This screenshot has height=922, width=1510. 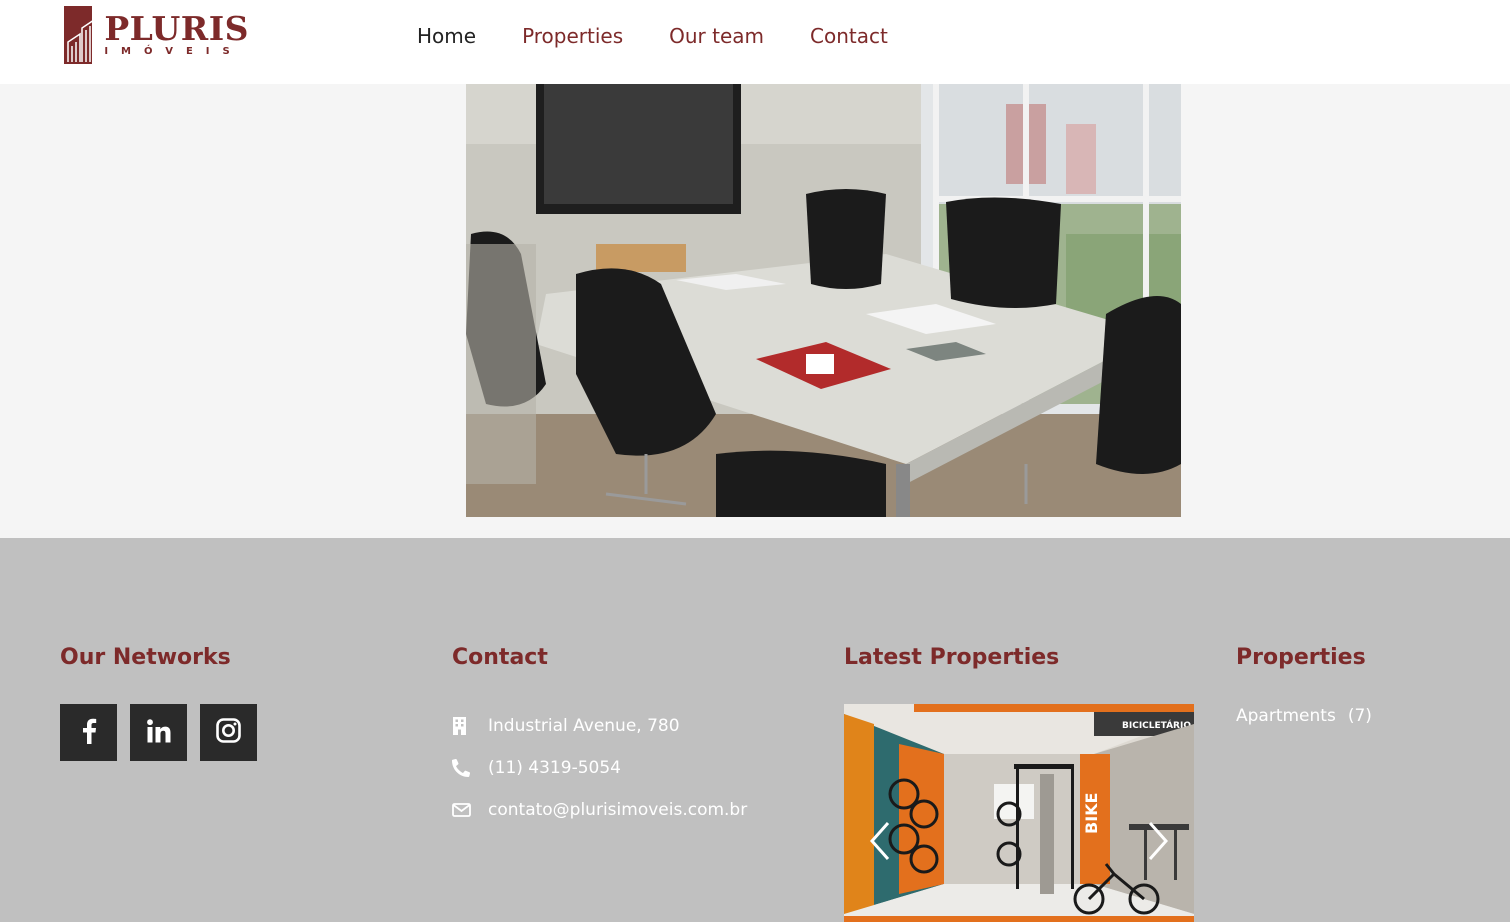 What do you see at coordinates (1091, 813) in the screenshot?
I see `slide-sign: BIKE` at bounding box center [1091, 813].